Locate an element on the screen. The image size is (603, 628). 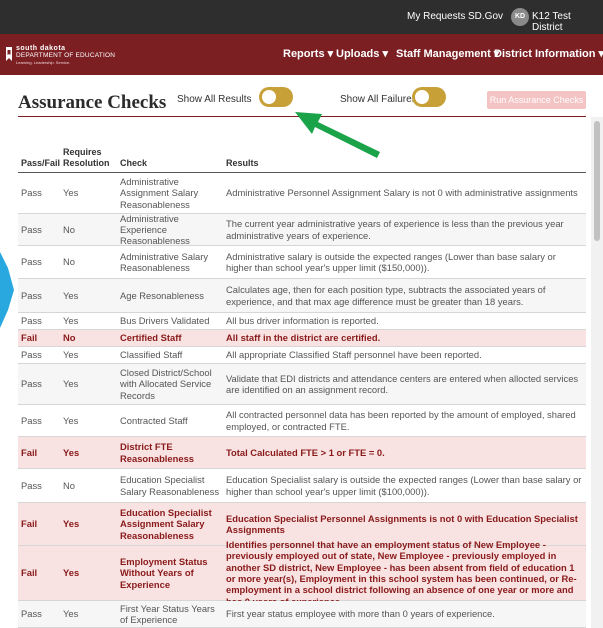
state-logo-icon is located at coordinates (9, 54).